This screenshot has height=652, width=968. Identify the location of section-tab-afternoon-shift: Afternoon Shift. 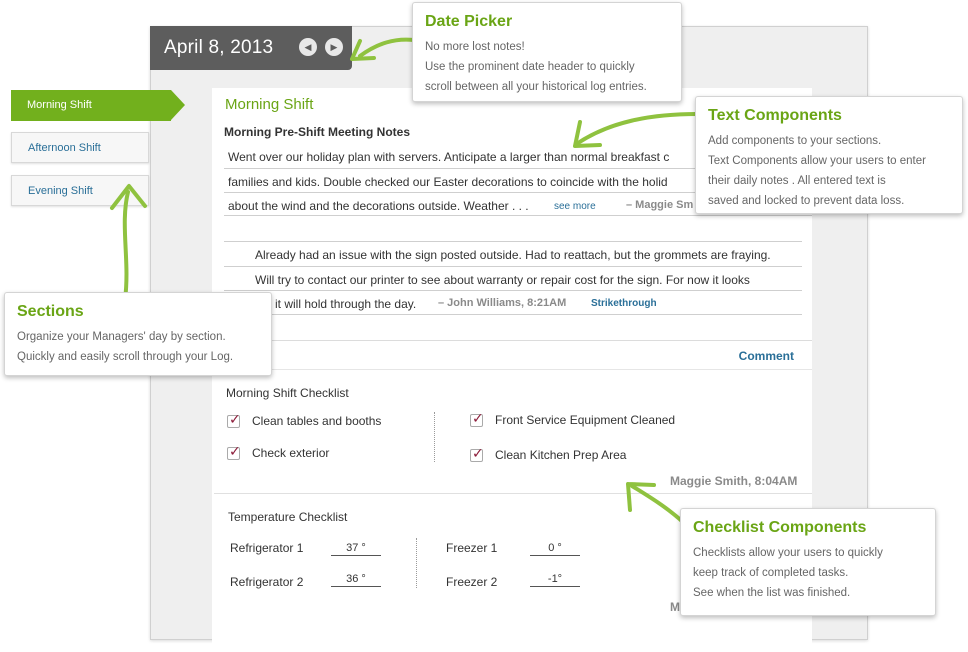
(80, 147).